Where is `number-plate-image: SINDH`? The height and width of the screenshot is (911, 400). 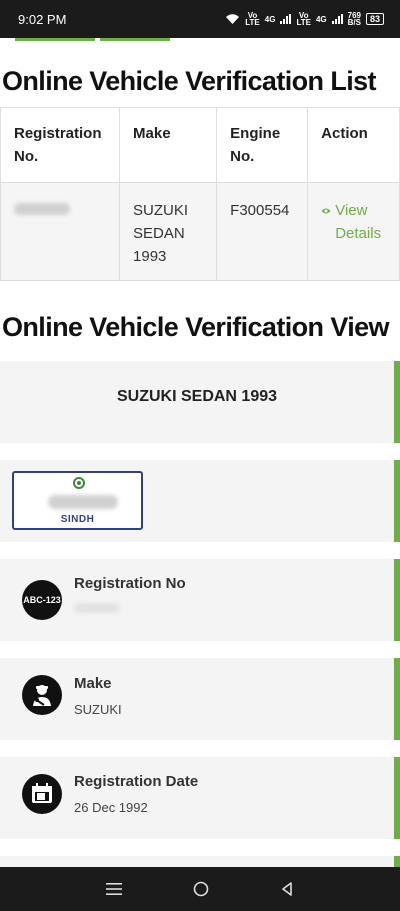 number-plate-image: SINDH is located at coordinates (77, 500).